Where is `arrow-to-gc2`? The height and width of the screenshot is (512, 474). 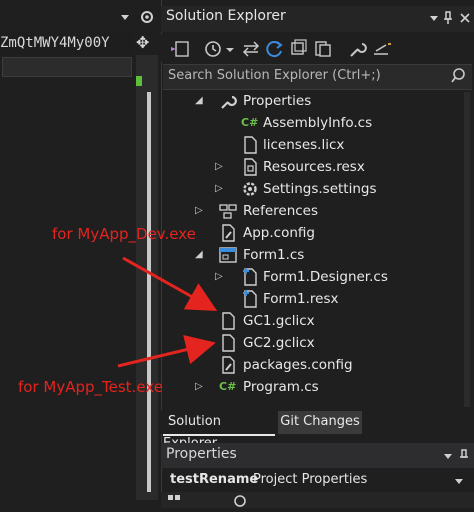 arrow-to-gc2 is located at coordinates (166, 351).